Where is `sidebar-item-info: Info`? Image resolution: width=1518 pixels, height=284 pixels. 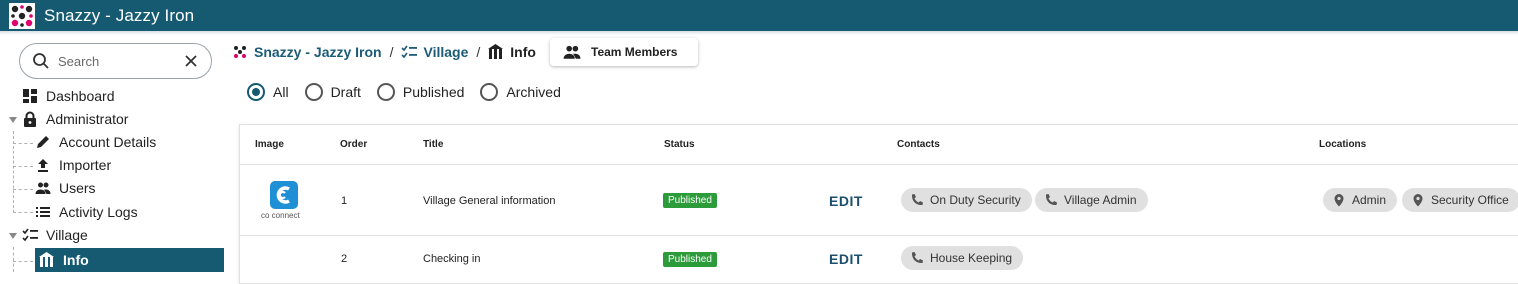 sidebar-item-info: Info is located at coordinates (129, 260).